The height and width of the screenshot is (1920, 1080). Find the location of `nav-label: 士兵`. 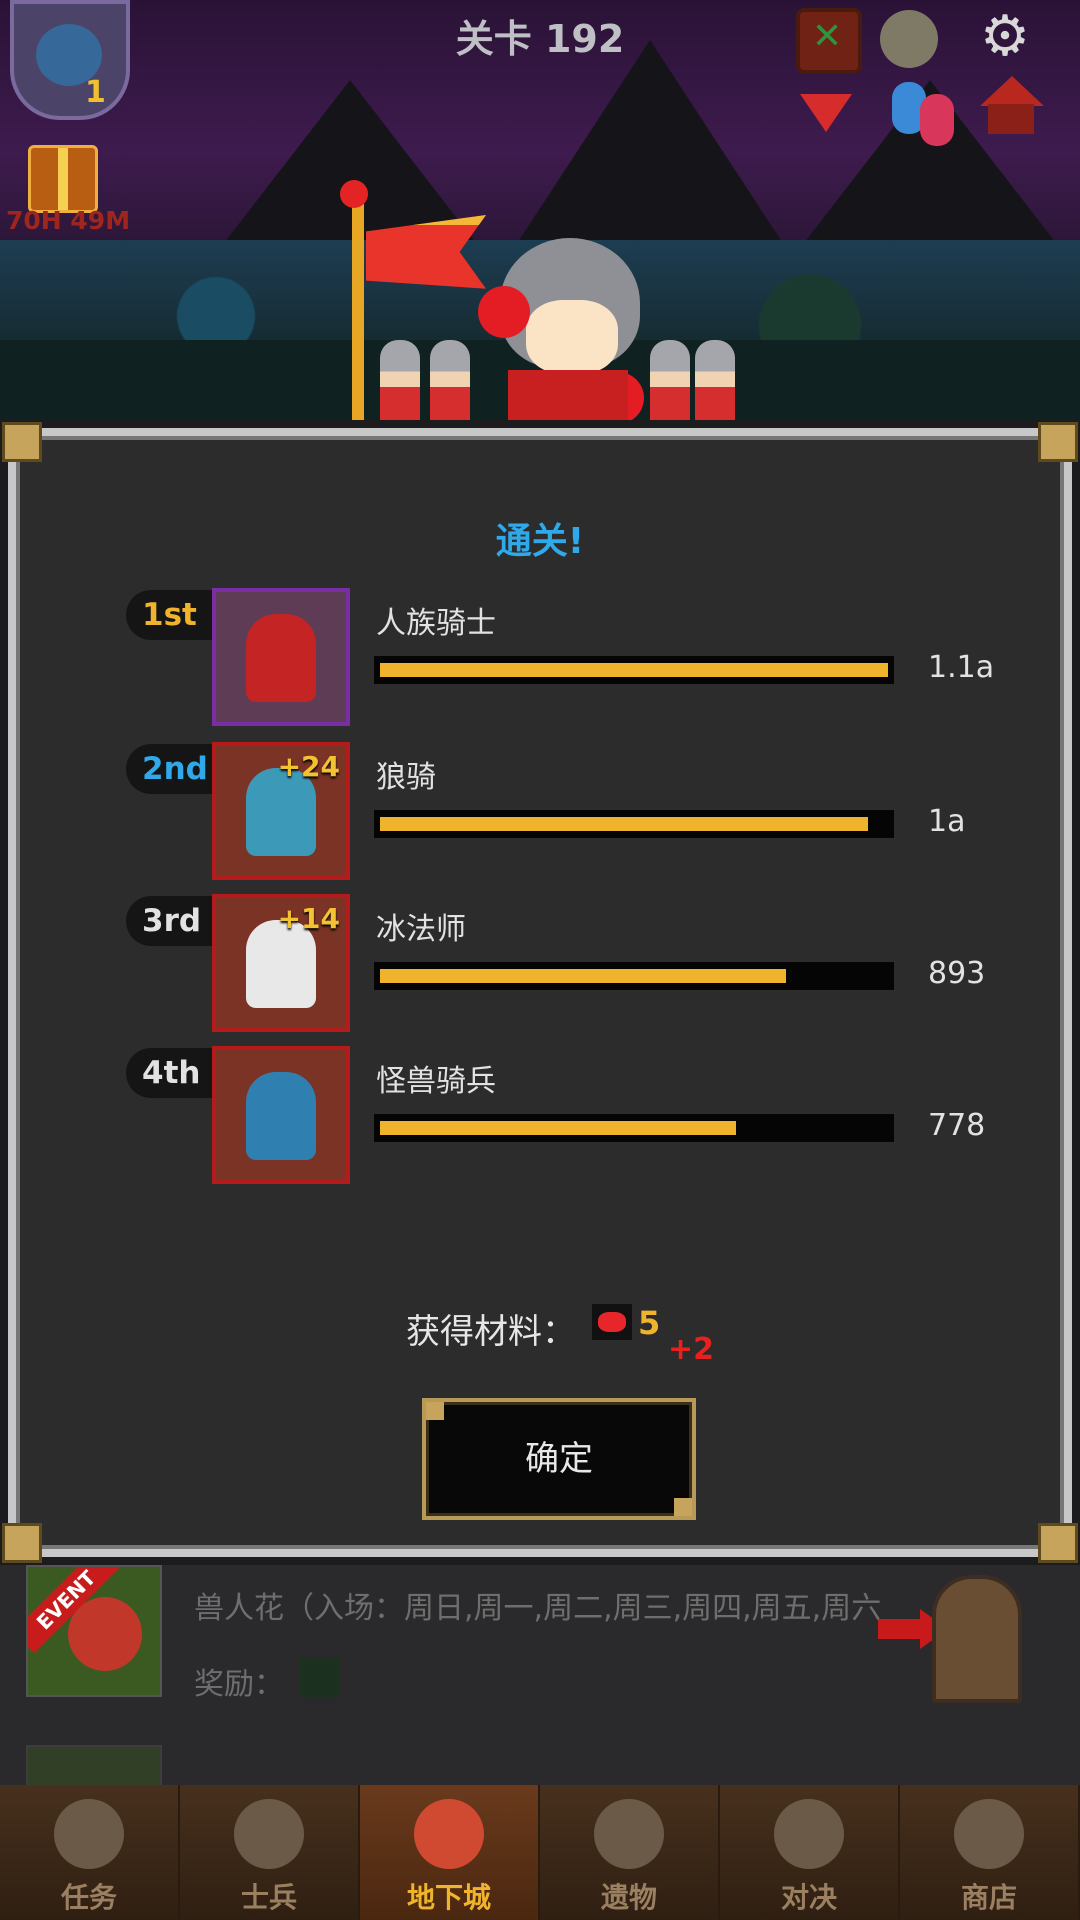

nav-label: 士兵 is located at coordinates (268, 1897).